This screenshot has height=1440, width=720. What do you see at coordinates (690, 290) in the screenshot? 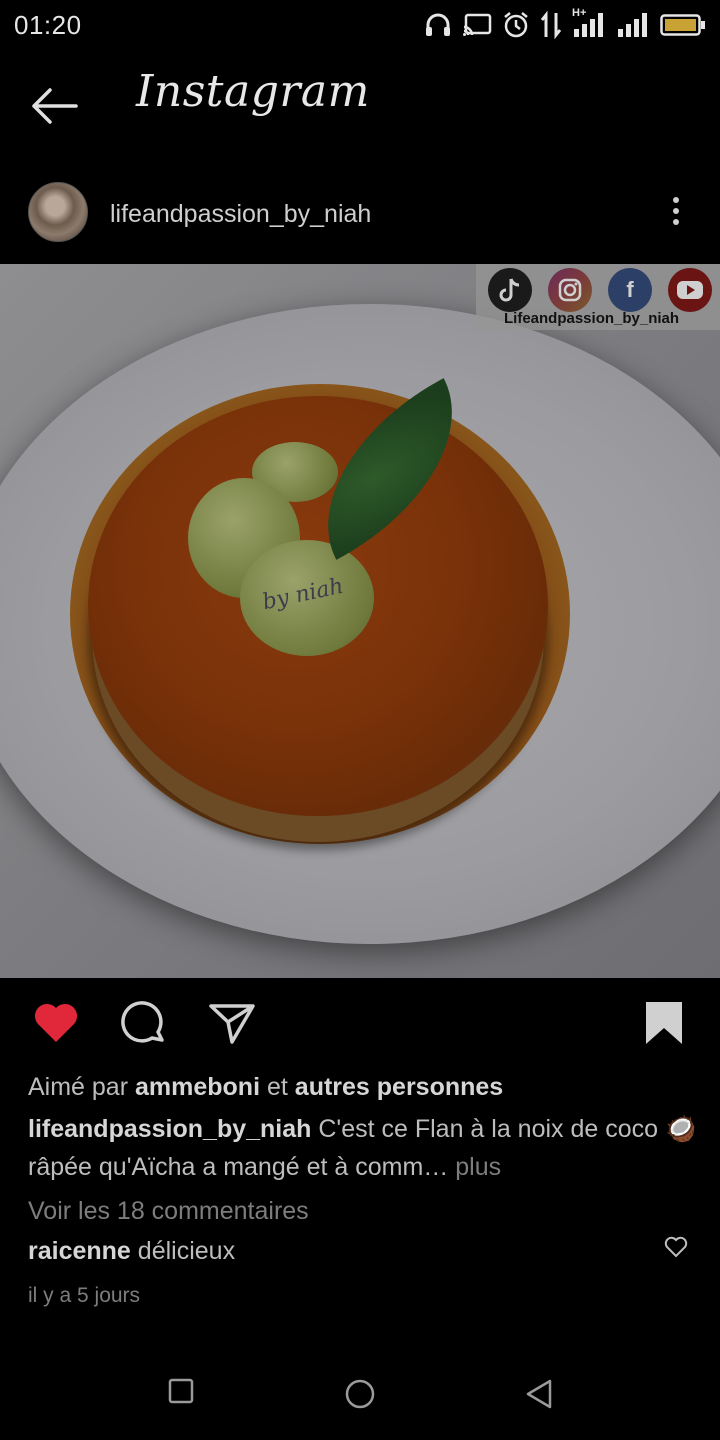
I see `youtube-icon` at bounding box center [690, 290].